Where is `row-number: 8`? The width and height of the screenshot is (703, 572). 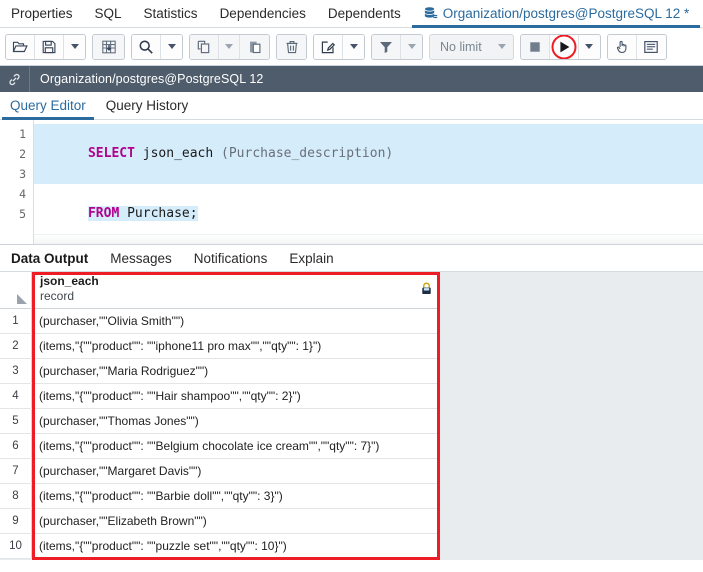 row-number: 8 is located at coordinates (16, 496).